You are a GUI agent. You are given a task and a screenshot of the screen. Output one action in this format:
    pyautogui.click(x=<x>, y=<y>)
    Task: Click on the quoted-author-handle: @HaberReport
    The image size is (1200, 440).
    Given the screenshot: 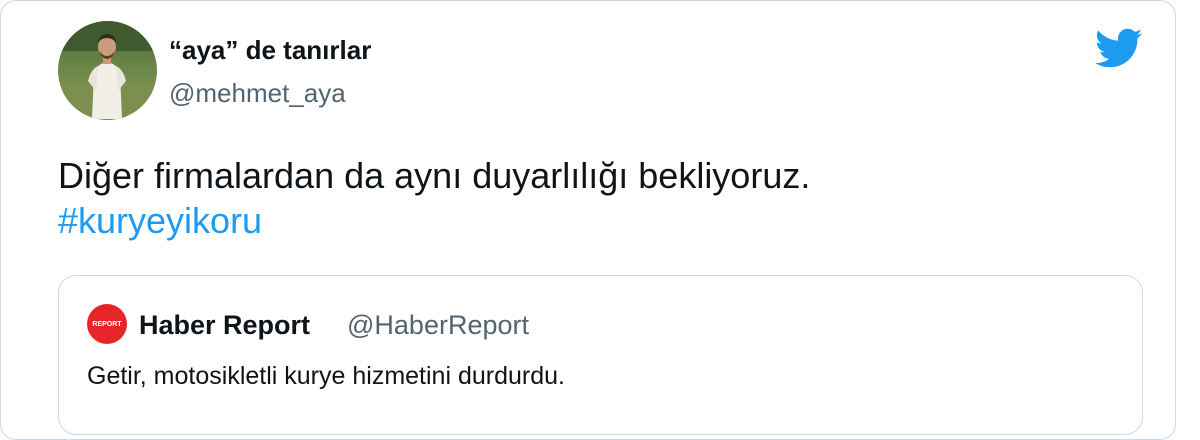 What is the action you would take?
    pyautogui.click(x=438, y=325)
    